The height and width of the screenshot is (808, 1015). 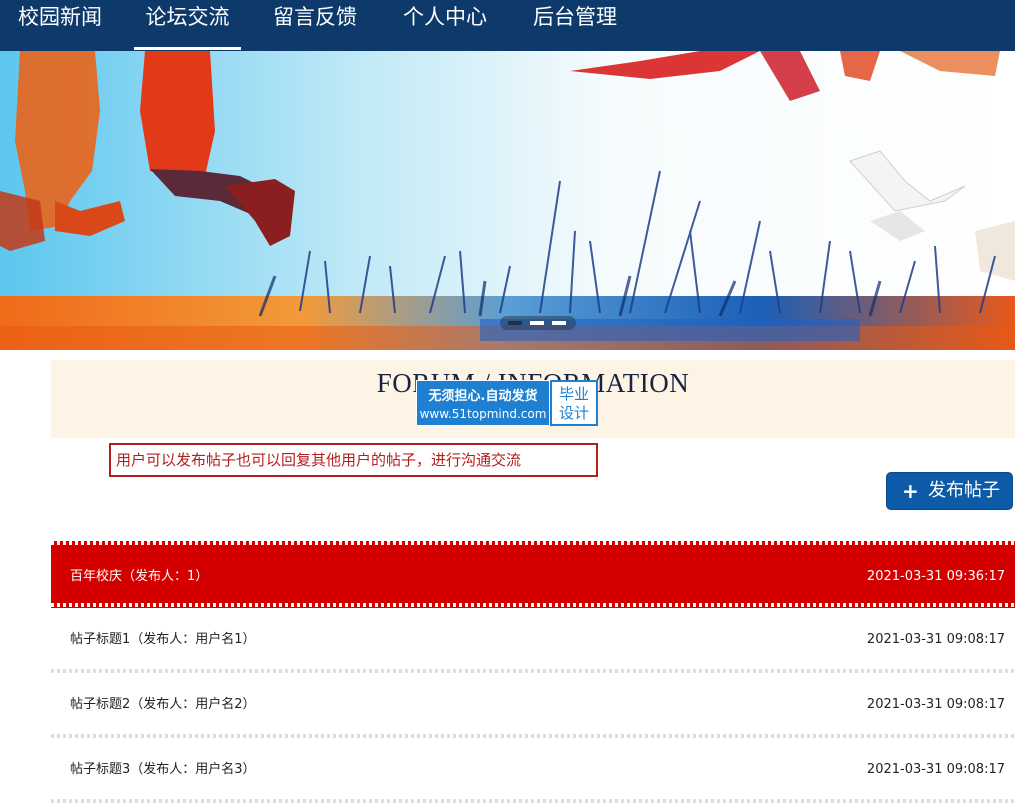 I want to click on post-title: 帖子标题3（发布人：用户名3）, so click(x=163, y=769).